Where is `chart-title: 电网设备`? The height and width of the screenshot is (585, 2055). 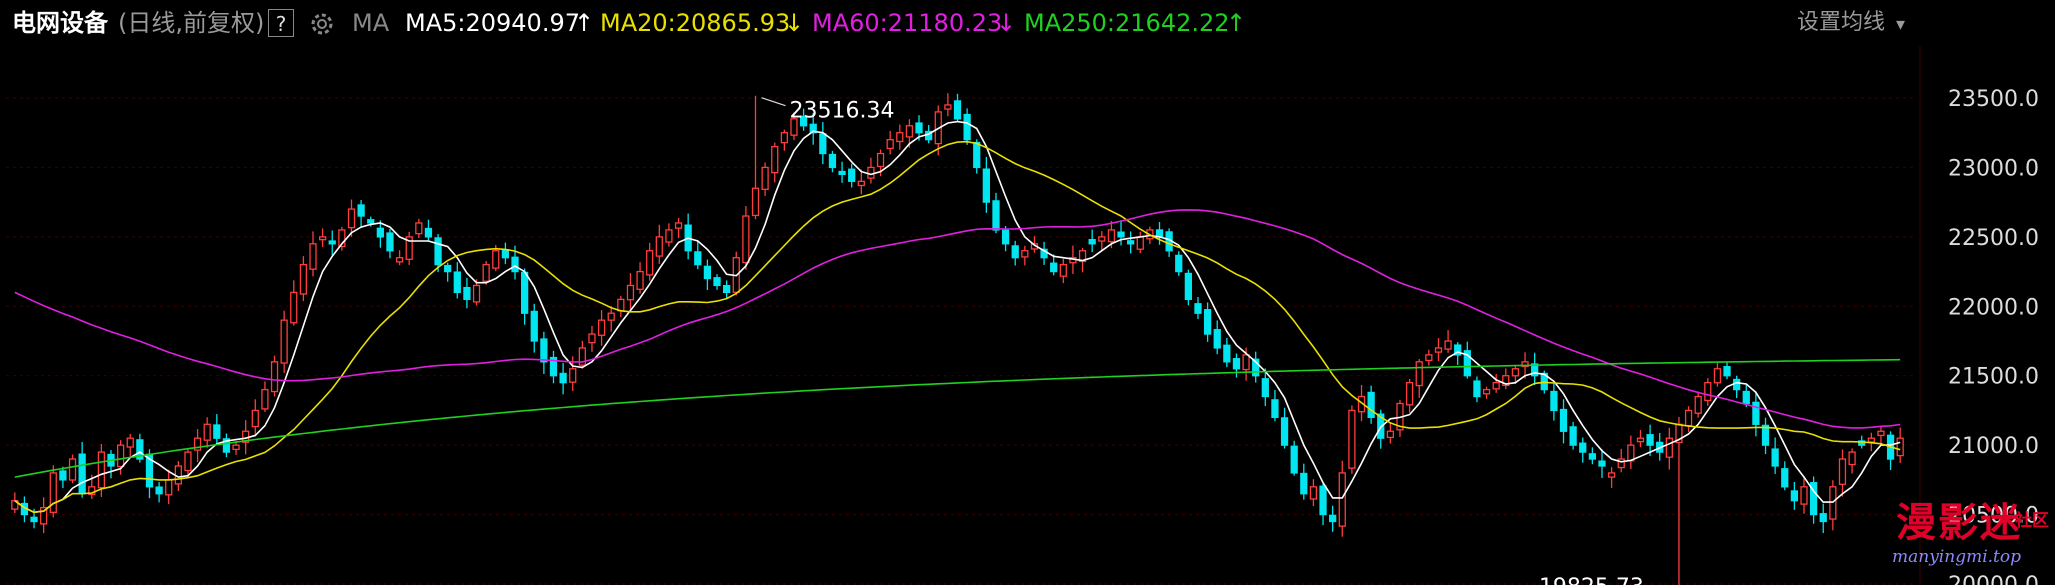 chart-title: 电网设备 is located at coordinates (60, 23).